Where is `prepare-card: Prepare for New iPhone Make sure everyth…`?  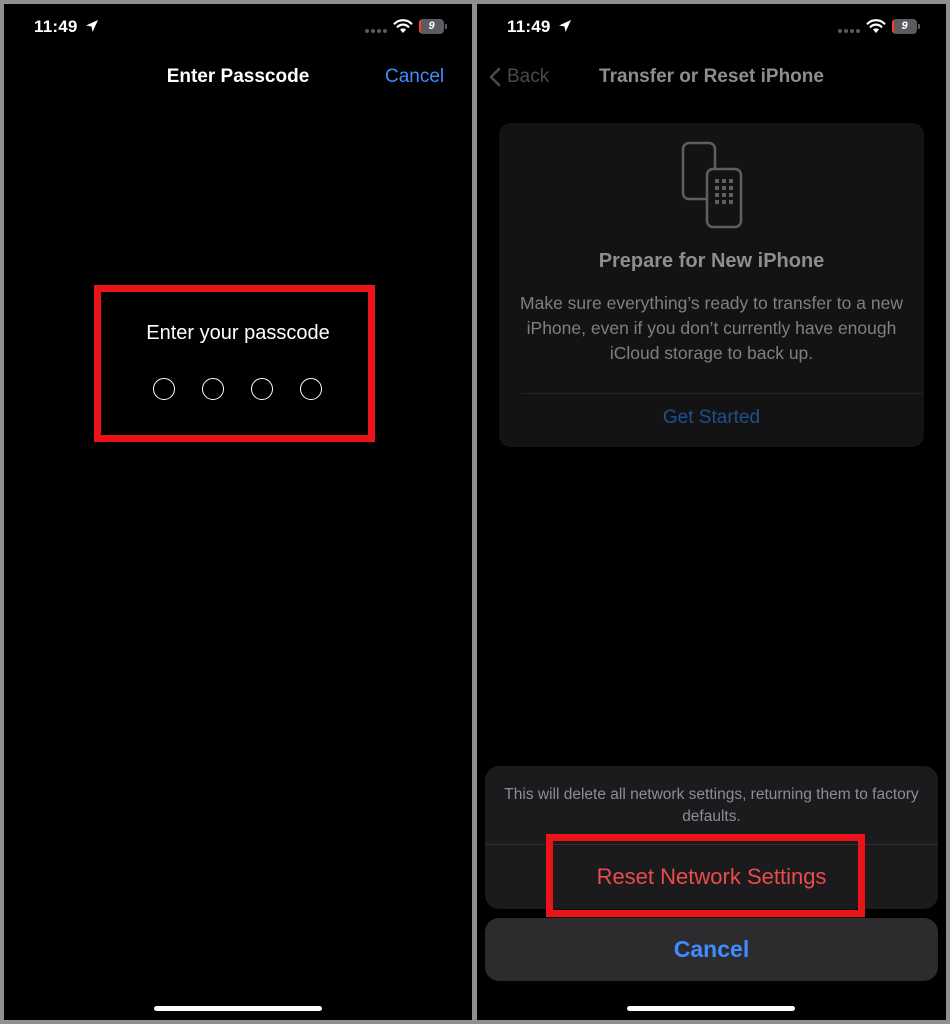 prepare-card: Prepare for New iPhone Make sure everyth… is located at coordinates (711, 285).